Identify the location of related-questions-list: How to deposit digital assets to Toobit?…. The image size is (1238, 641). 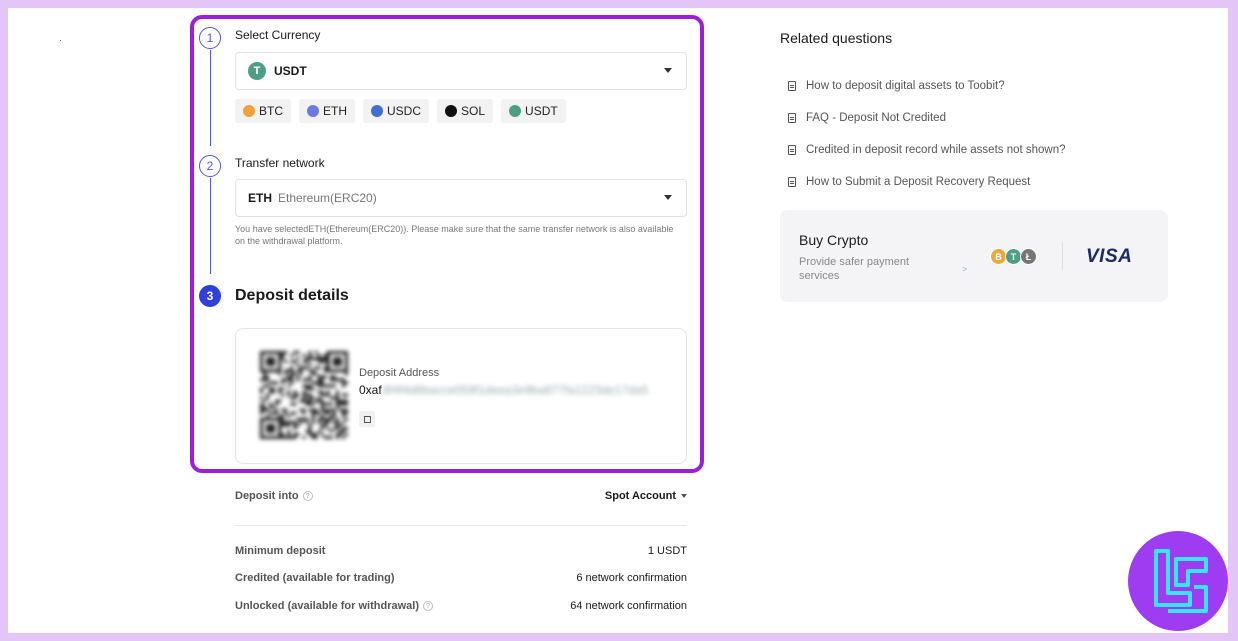
(927, 134).